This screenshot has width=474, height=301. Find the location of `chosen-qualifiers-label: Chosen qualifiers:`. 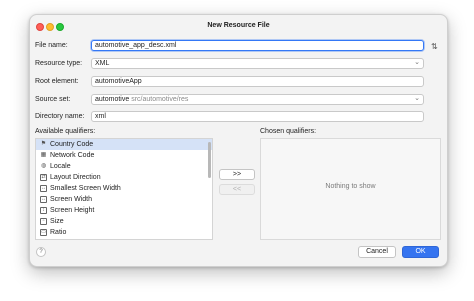

chosen-qualifiers-label: Chosen qualifiers: is located at coordinates (288, 131).